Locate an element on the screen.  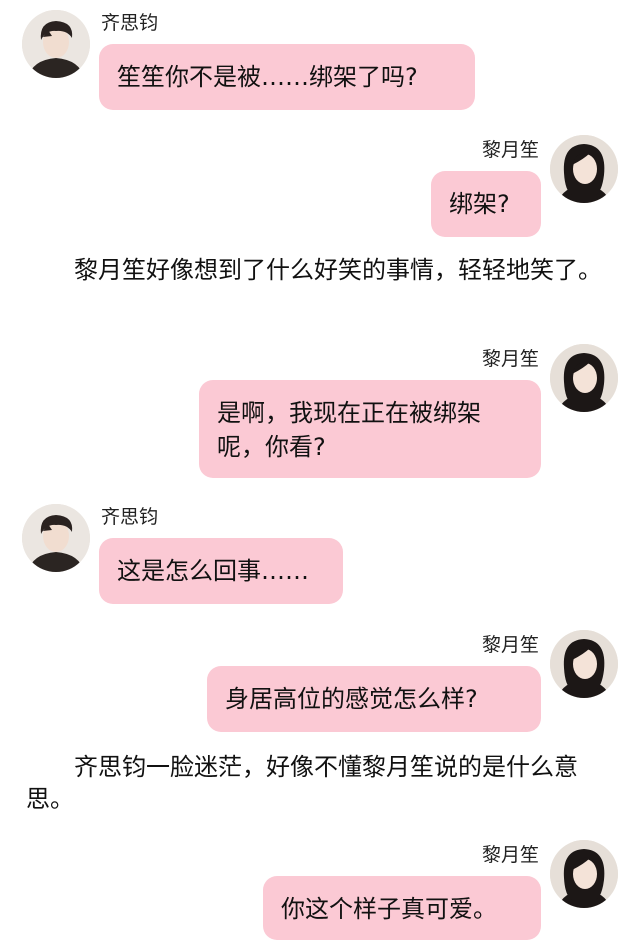
message-bubble: 身居高位的感觉怎么样? is located at coordinates (374, 699).